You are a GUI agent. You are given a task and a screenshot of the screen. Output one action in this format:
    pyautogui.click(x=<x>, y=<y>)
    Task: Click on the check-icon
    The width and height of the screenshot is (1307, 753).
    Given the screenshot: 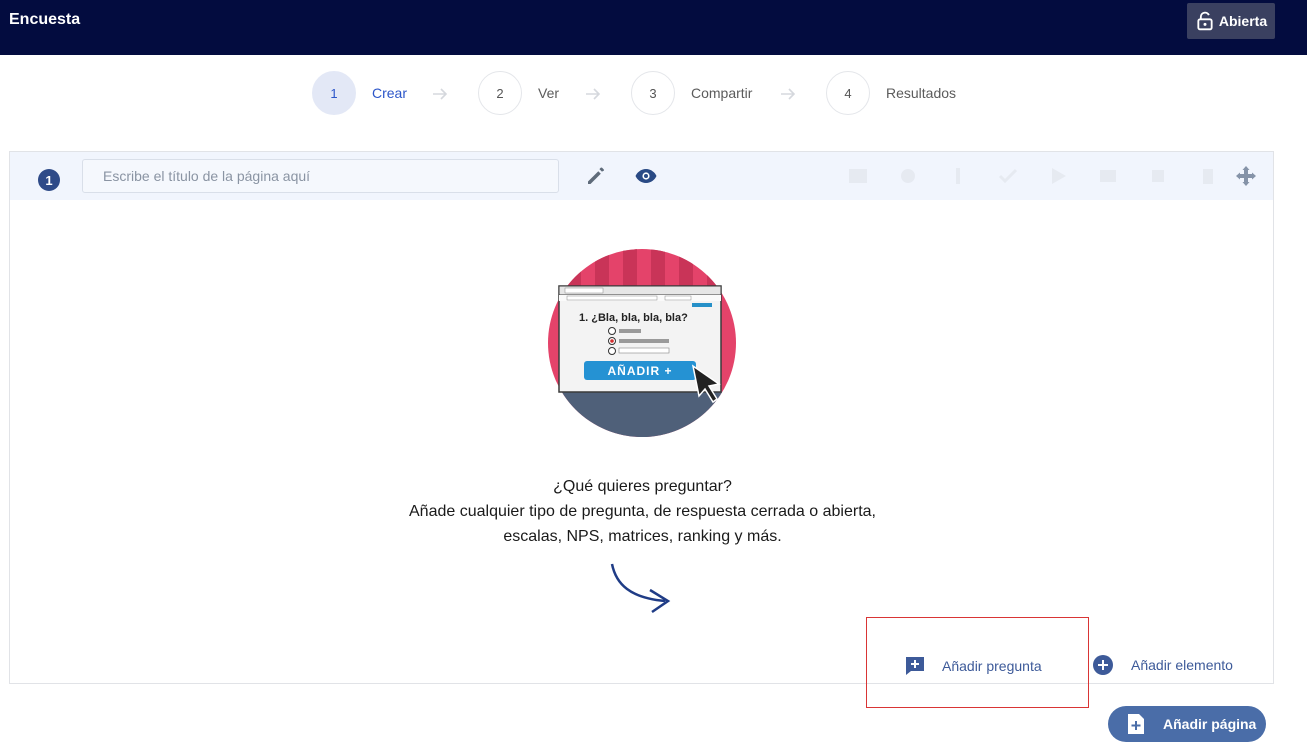 What is the action you would take?
    pyautogui.click(x=1008, y=176)
    